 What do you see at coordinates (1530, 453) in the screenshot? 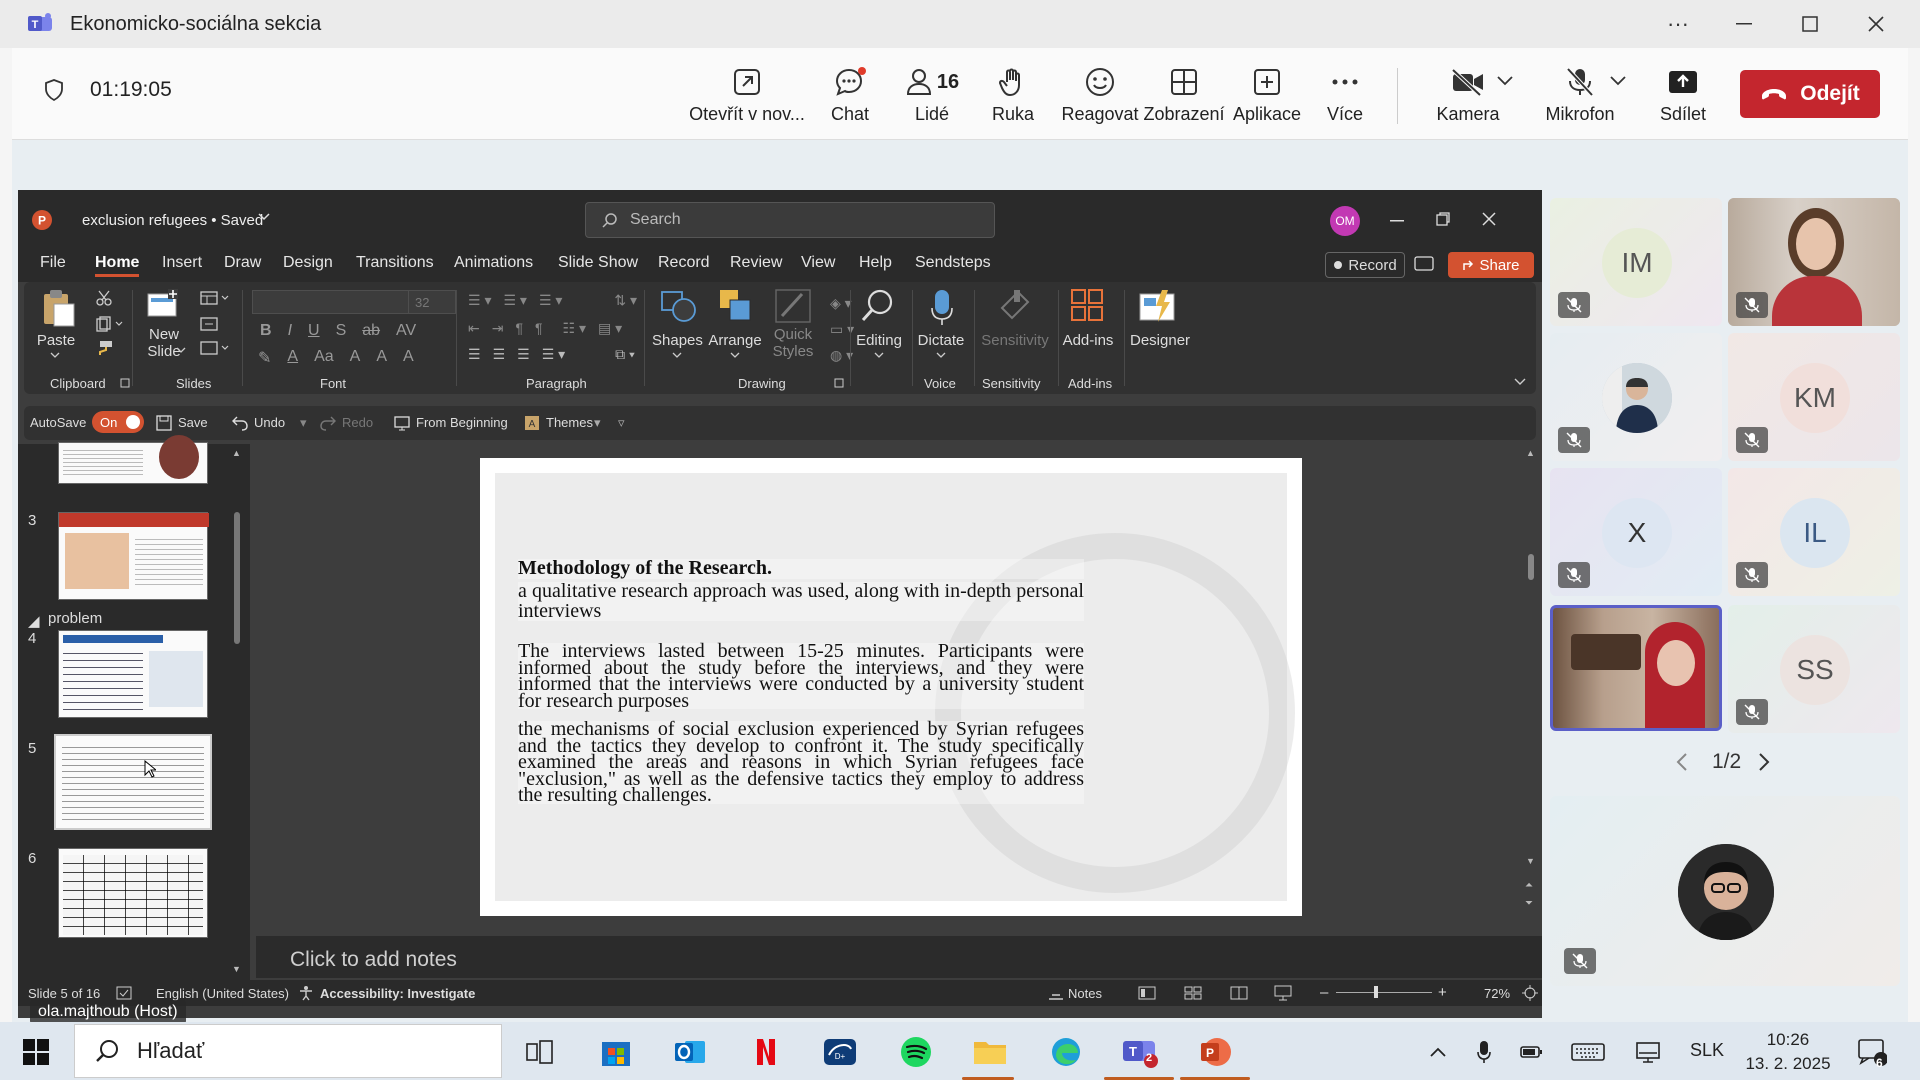
I see `editor-scroll-up-icon: ▲` at bounding box center [1530, 453].